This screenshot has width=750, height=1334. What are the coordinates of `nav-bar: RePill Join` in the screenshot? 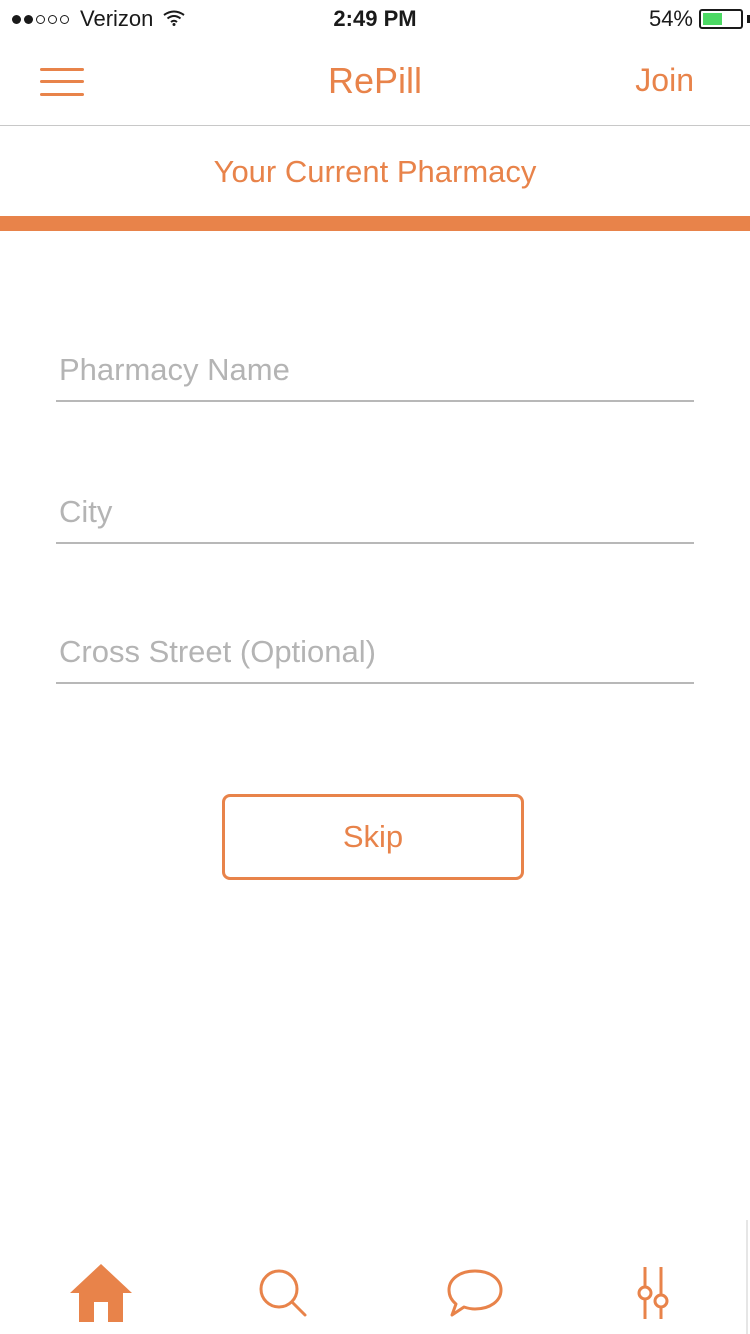 It's located at (375, 83).